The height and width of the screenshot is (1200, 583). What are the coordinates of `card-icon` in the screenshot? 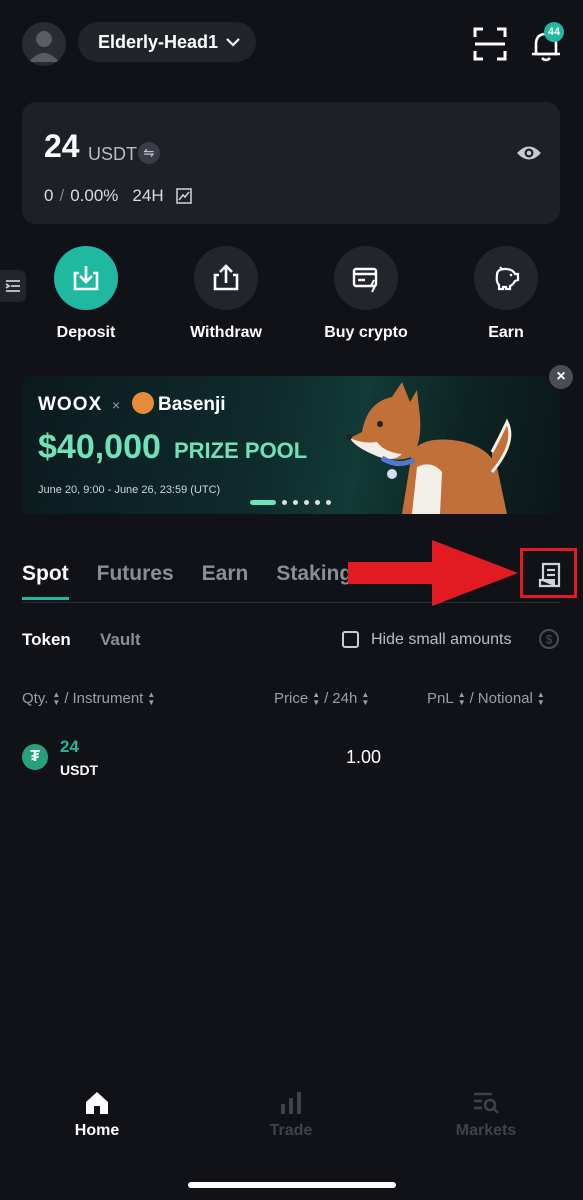 It's located at (365, 280).